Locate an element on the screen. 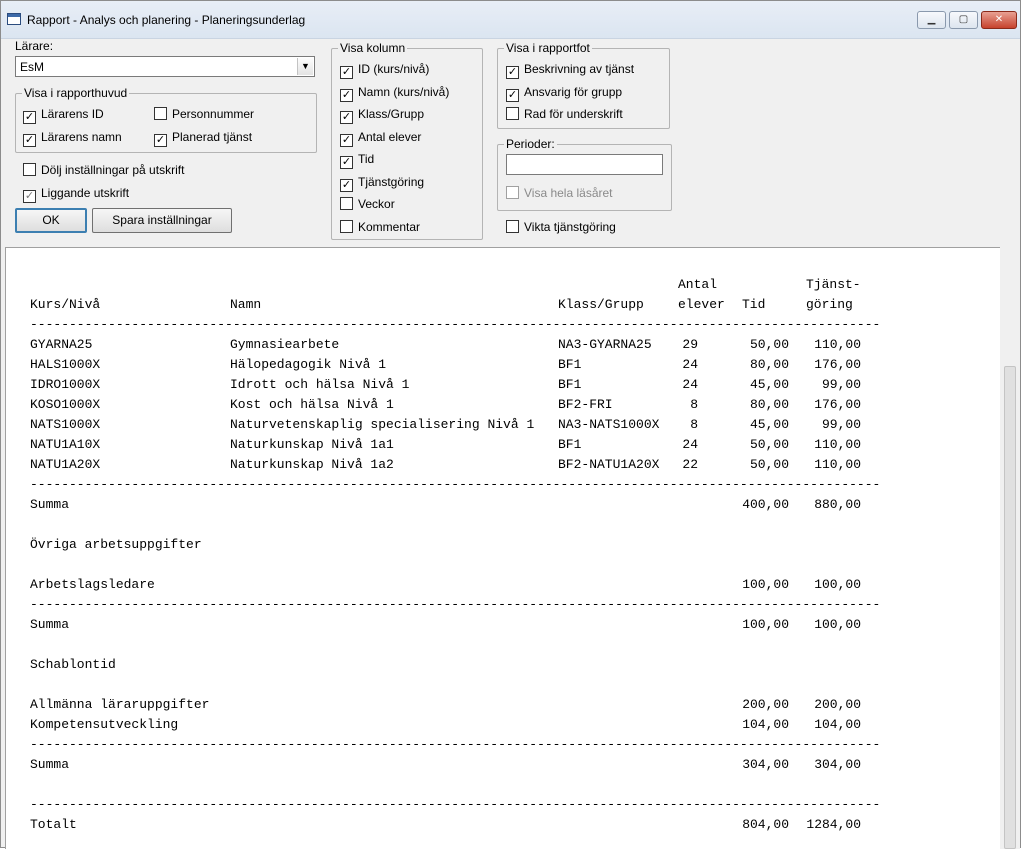  course-service: 99,00 is located at coordinates (841, 424).